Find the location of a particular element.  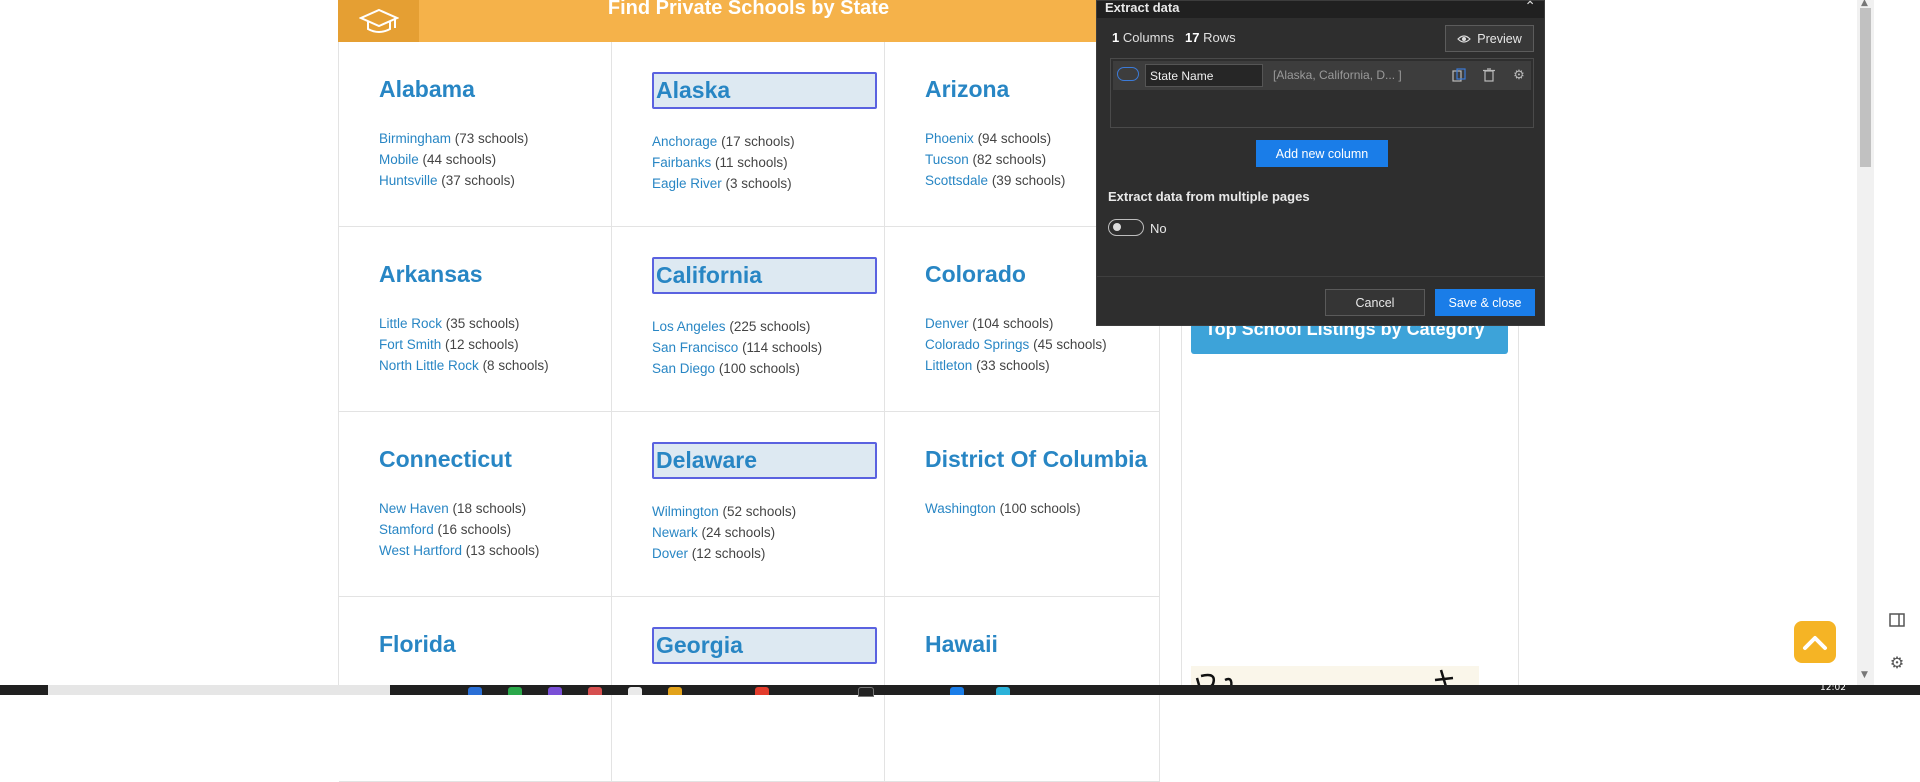

sidebar-toggle-icon is located at coordinates (1897, 620).